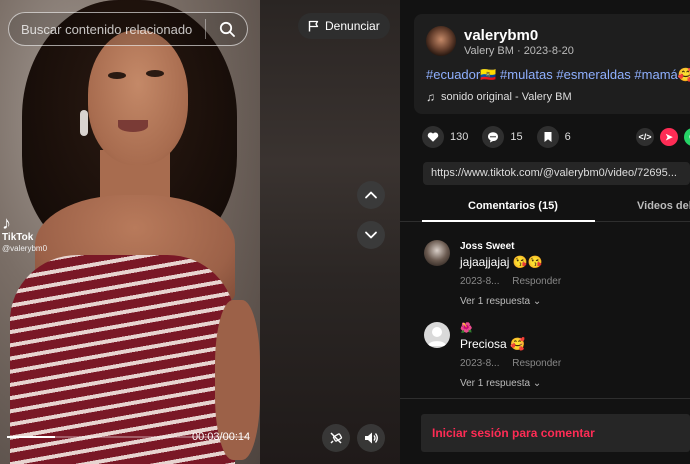  I want to click on flag-icon, so click(313, 26).